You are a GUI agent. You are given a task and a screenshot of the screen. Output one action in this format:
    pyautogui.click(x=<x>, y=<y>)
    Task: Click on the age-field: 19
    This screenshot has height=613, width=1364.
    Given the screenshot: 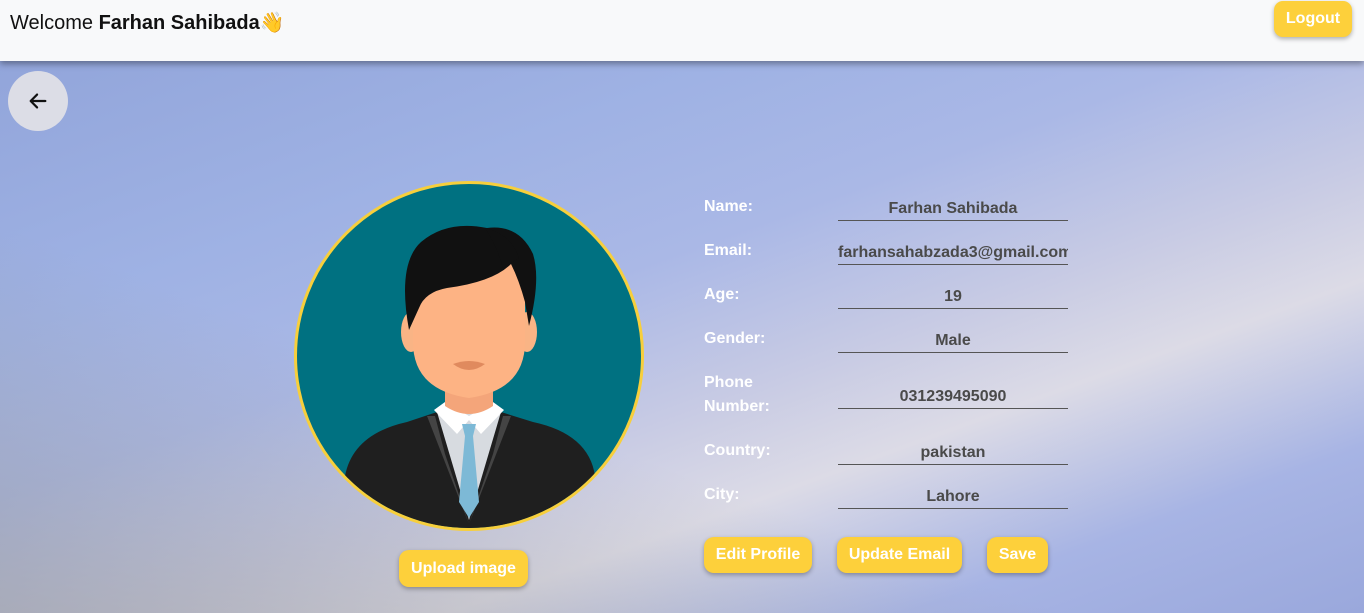 What is the action you would take?
    pyautogui.click(x=953, y=297)
    